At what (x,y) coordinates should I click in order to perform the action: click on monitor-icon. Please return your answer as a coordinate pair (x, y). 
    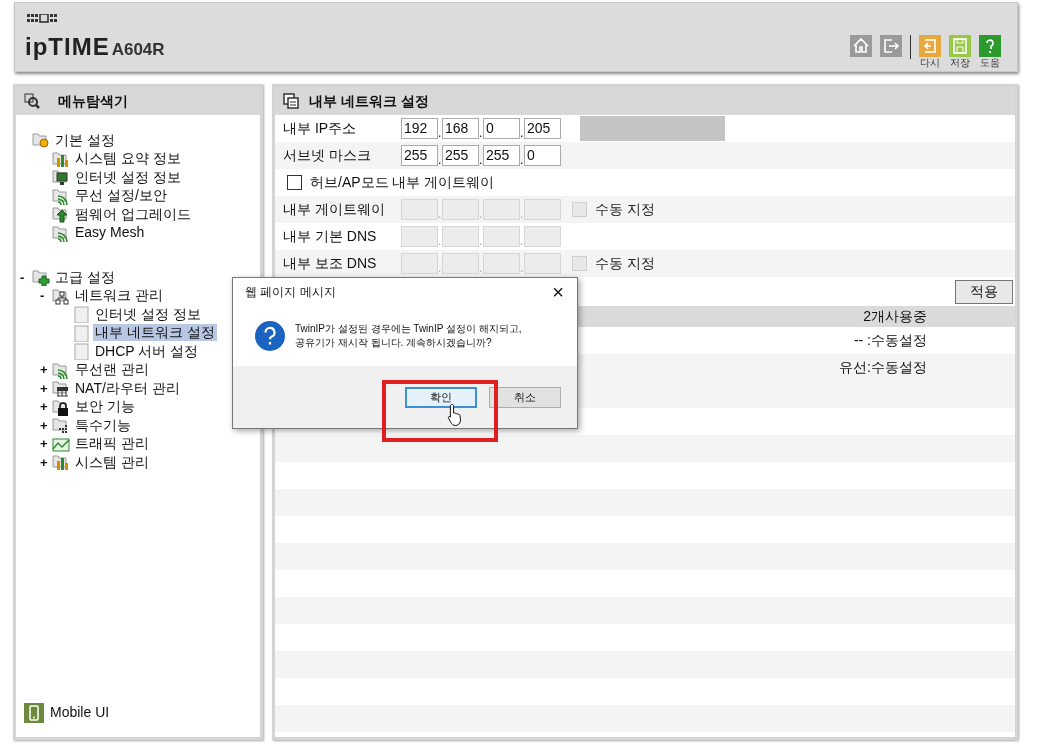
    Looking at the image, I should click on (61, 177).